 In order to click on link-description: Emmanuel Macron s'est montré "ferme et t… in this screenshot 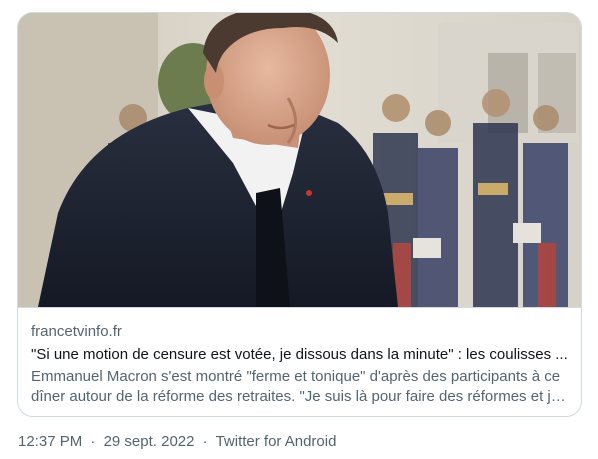, I will do `click(299, 387)`.